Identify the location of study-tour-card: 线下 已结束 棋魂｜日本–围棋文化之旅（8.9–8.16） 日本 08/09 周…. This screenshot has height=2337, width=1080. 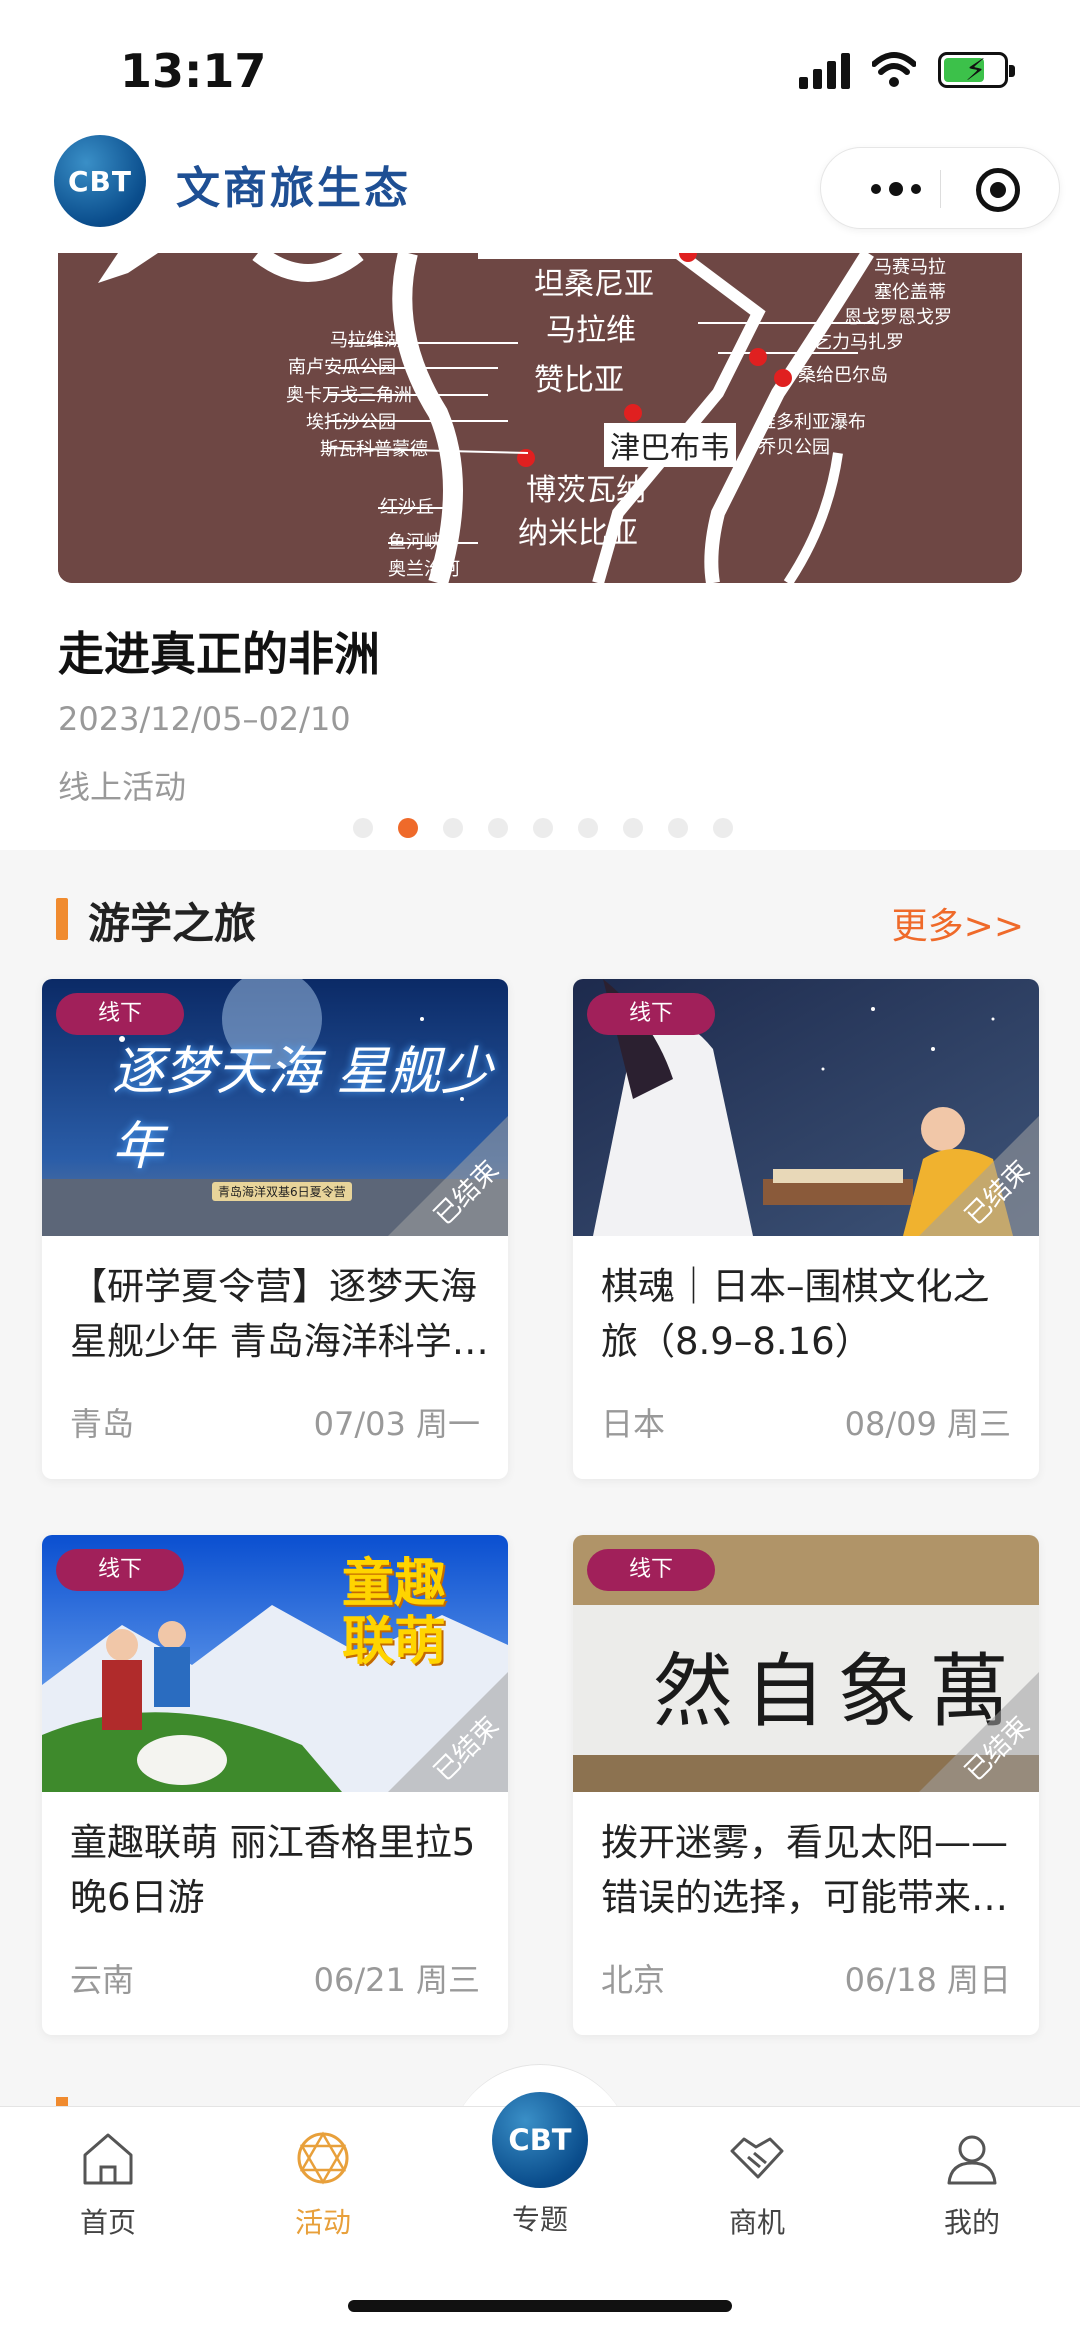
(806, 1229).